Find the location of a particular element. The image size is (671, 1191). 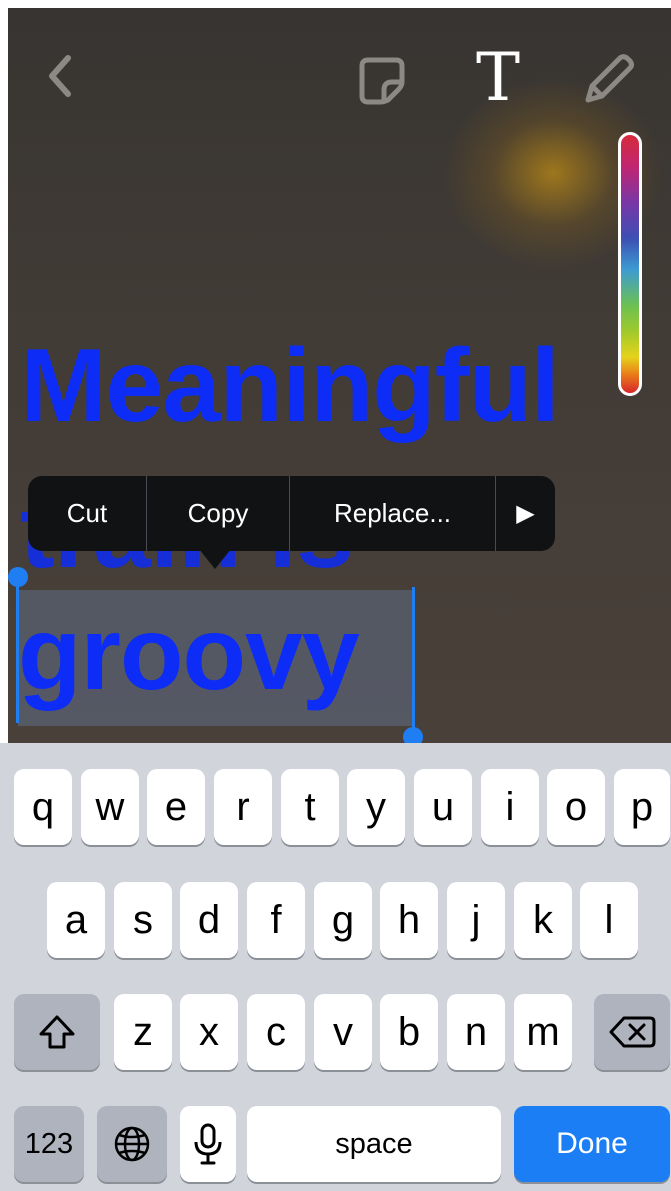

chevron-left-icon is located at coordinates (60, 76).